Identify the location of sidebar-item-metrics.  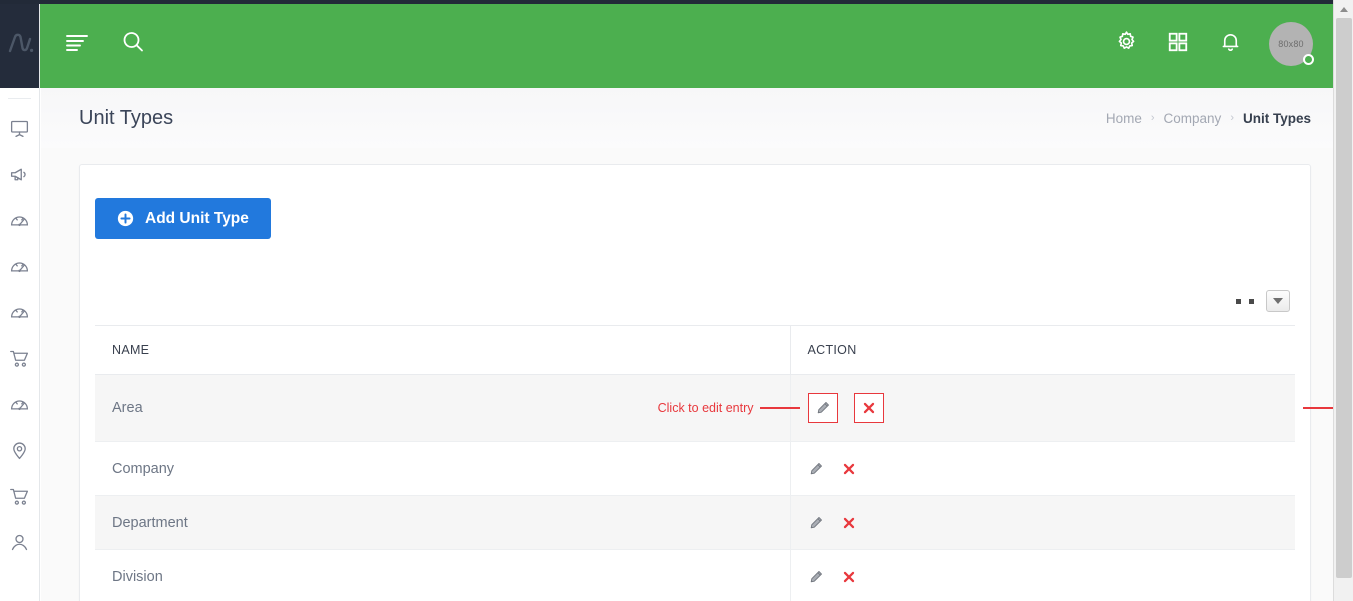
(19, 266).